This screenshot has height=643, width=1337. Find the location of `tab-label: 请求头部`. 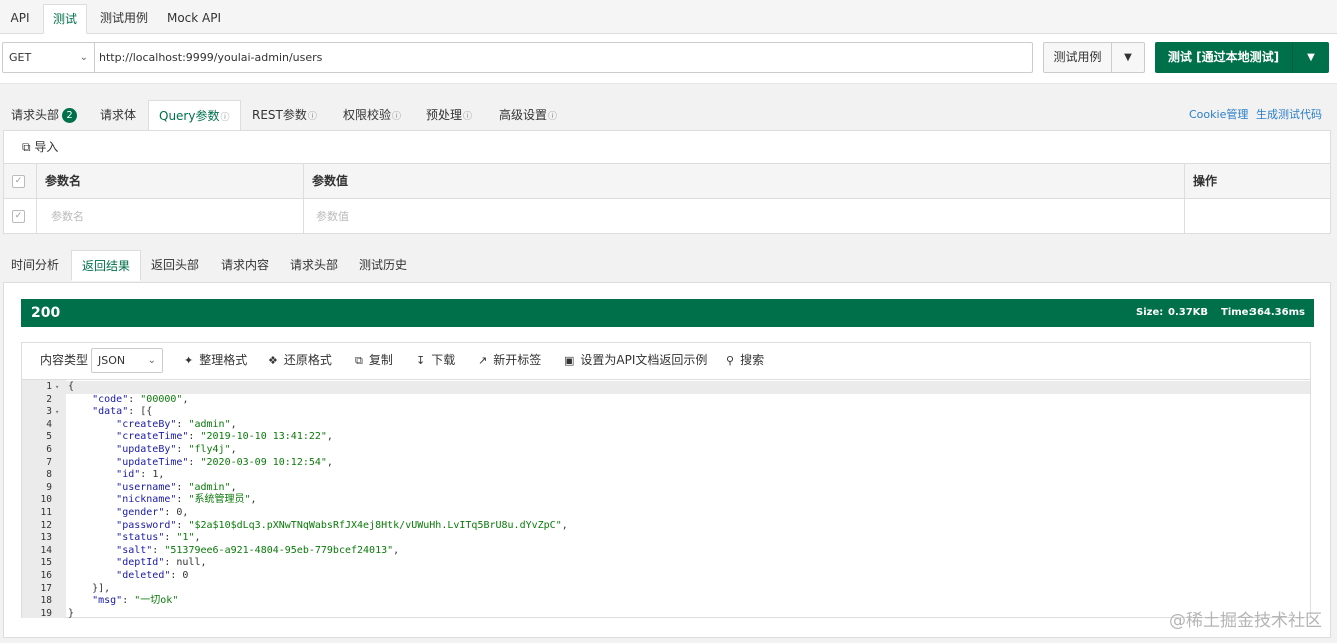

tab-label: 请求头部 is located at coordinates (35, 115).